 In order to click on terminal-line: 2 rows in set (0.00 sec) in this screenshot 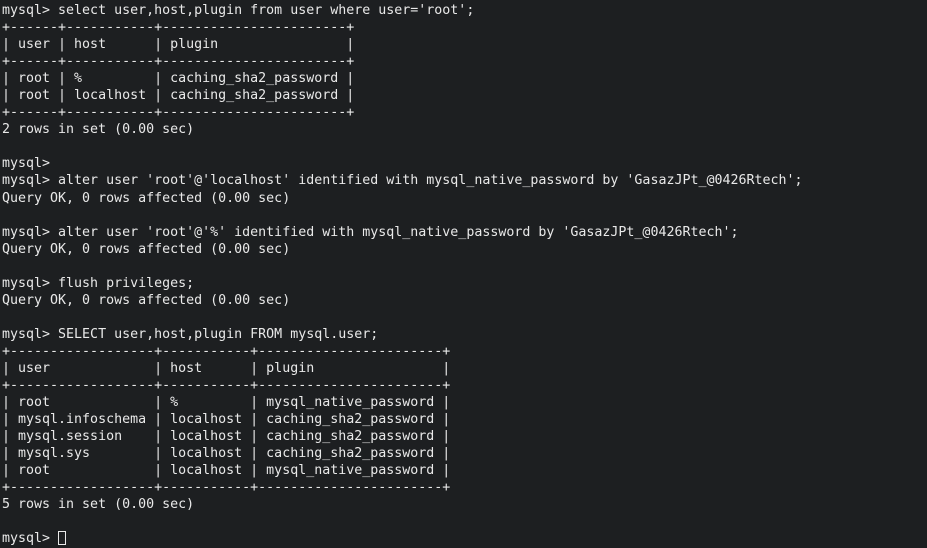, I will do `click(98, 130)`.